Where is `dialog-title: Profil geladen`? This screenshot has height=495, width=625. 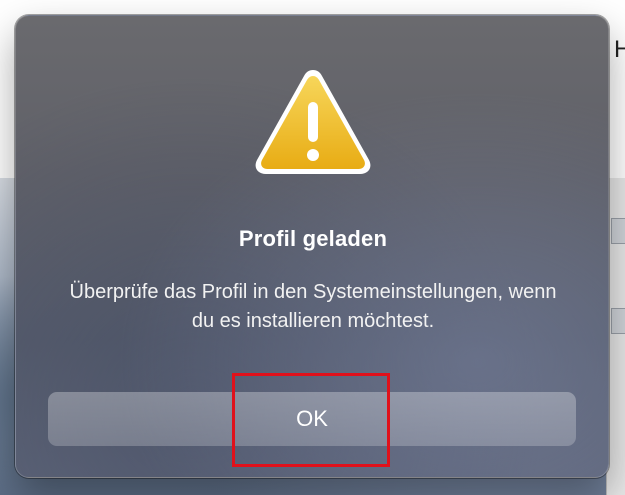 dialog-title: Profil geladen is located at coordinates (313, 238).